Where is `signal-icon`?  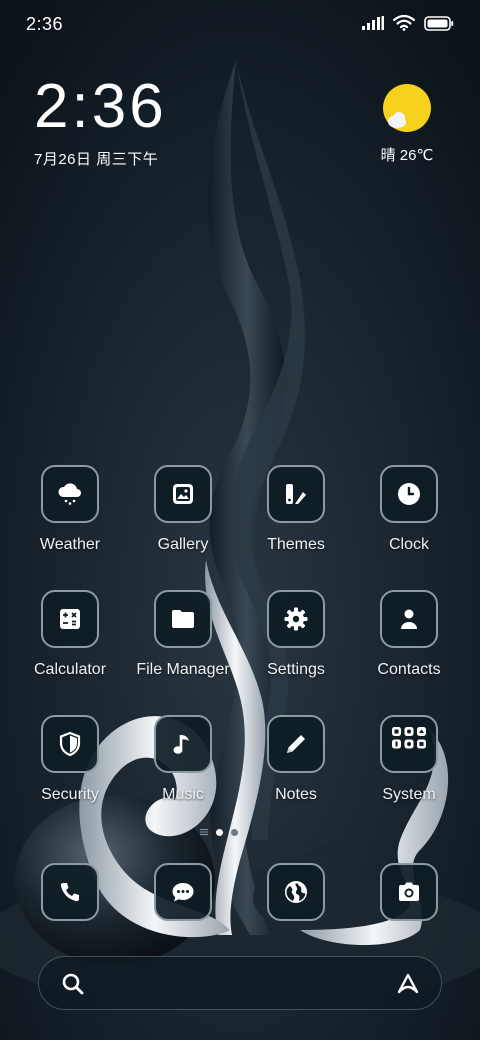
signal-icon is located at coordinates (373, 23).